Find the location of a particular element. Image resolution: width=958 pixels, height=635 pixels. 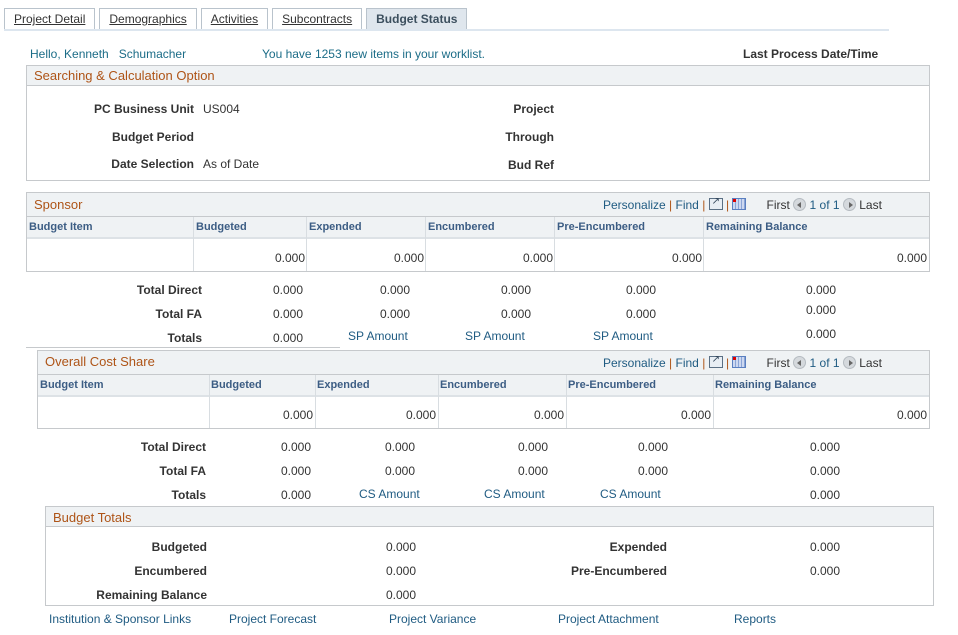

totals-label: Totals is located at coordinates (188, 495).